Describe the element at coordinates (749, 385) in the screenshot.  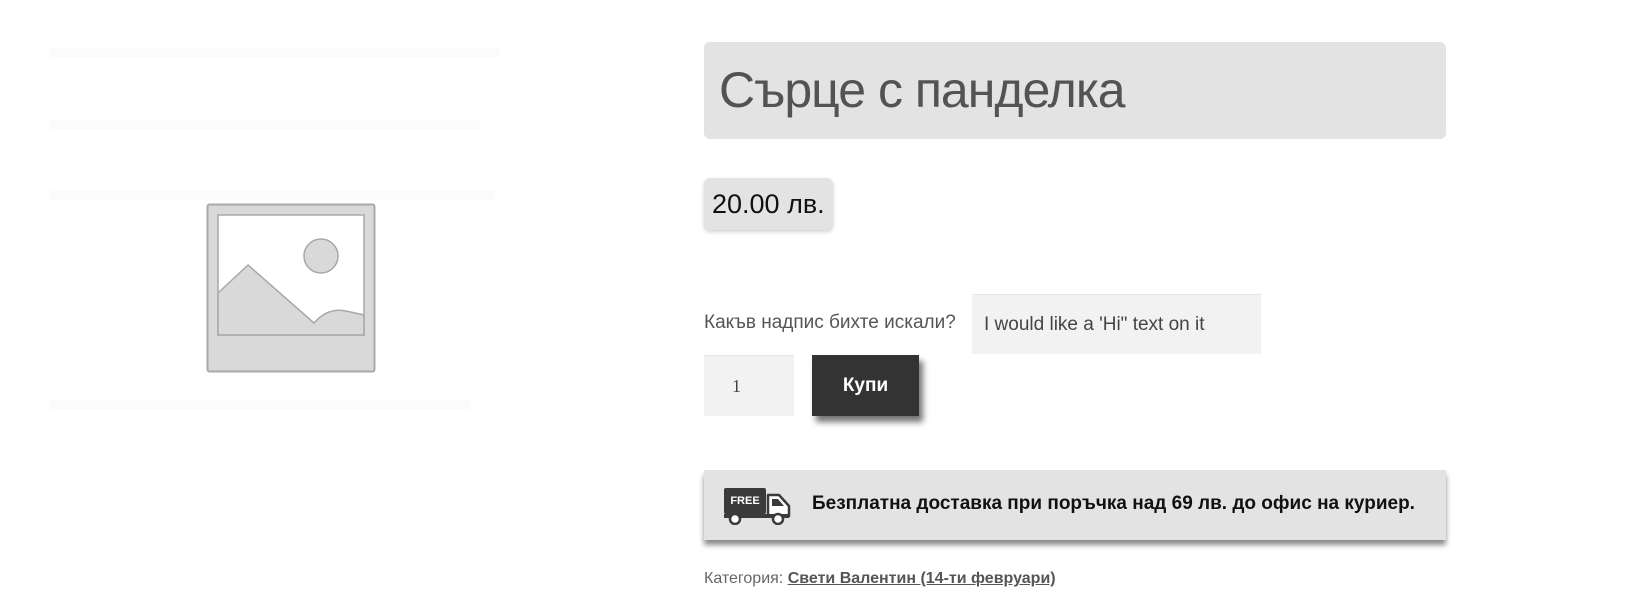
I see `quantity-input` at that location.